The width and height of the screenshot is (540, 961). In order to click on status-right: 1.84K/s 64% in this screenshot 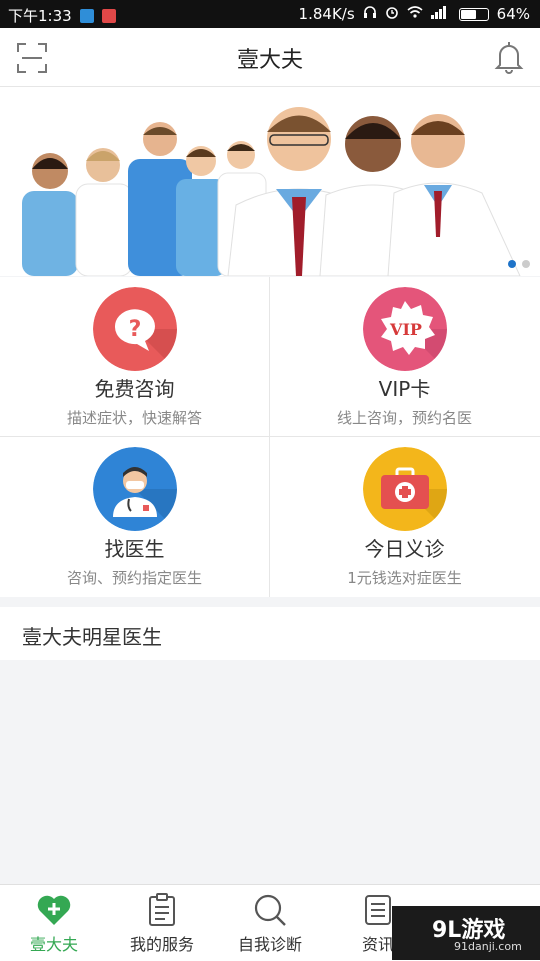, I will do `click(414, 14)`.